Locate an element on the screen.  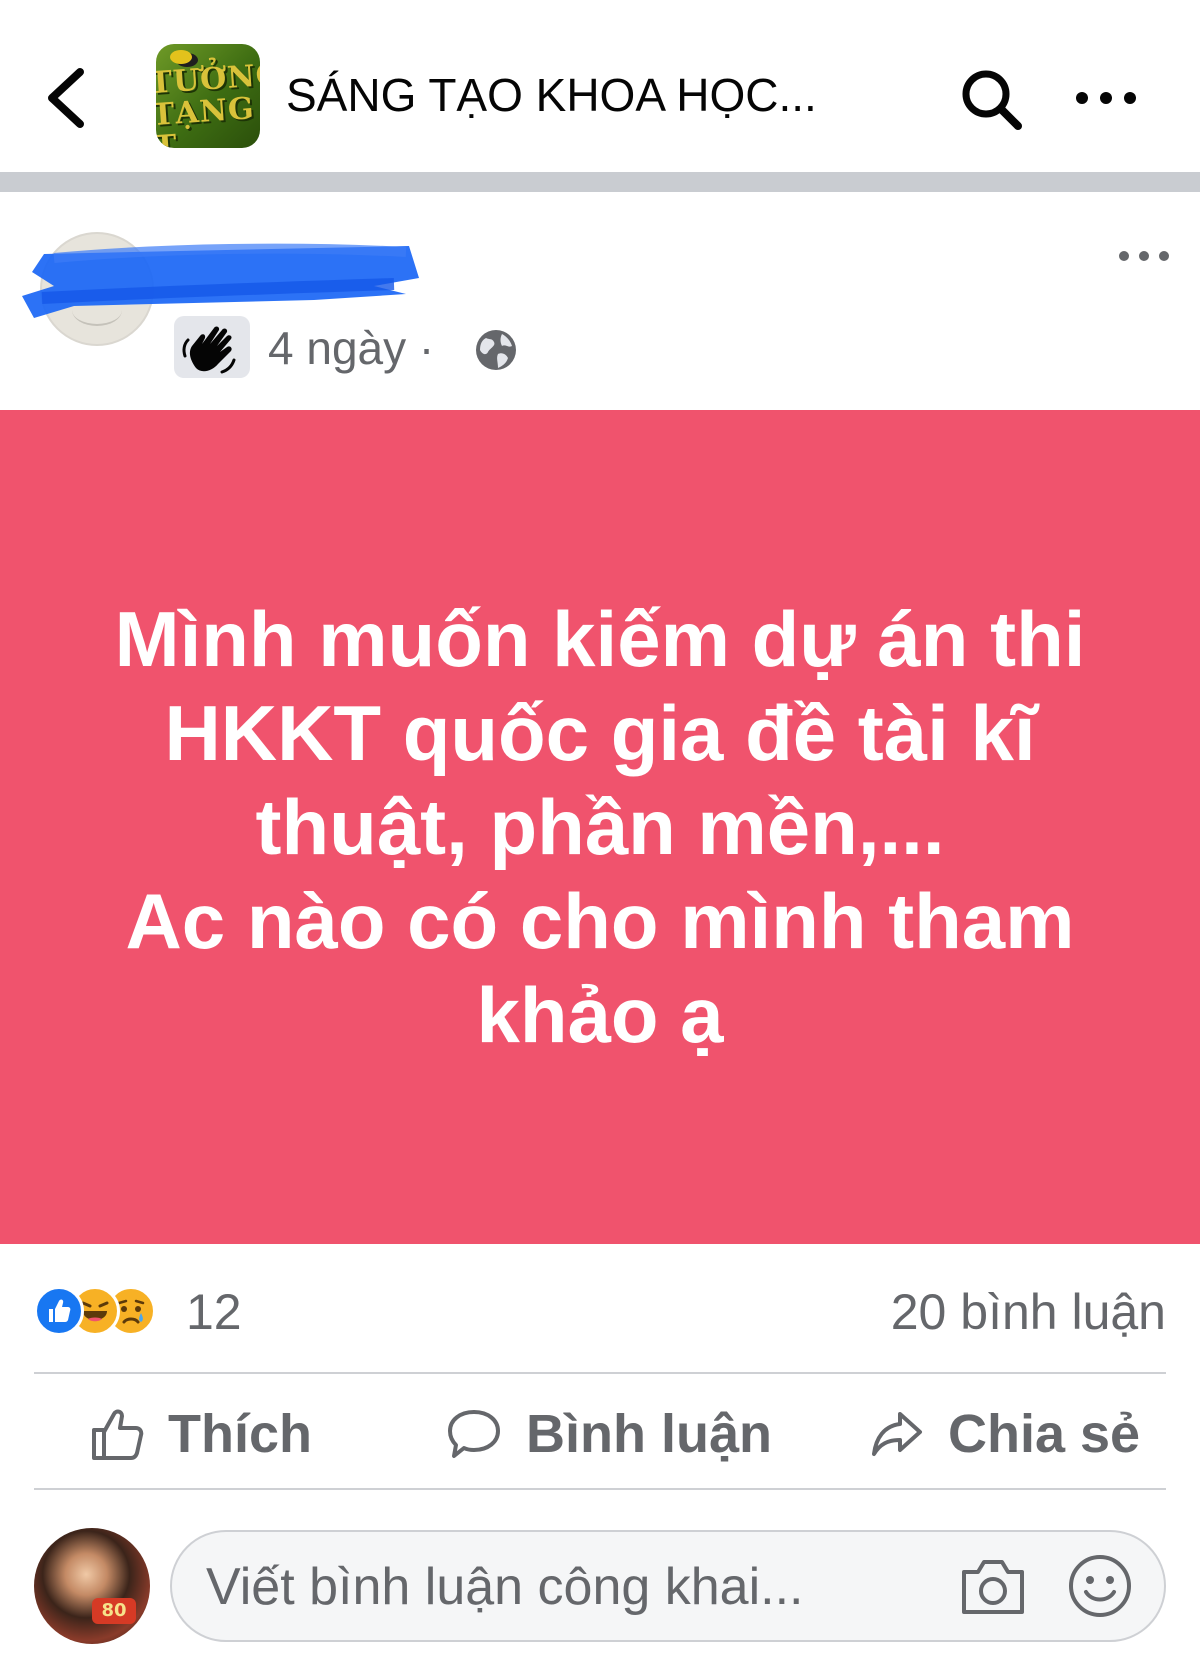
comment-bubble-icon is located at coordinates (474, 1434).